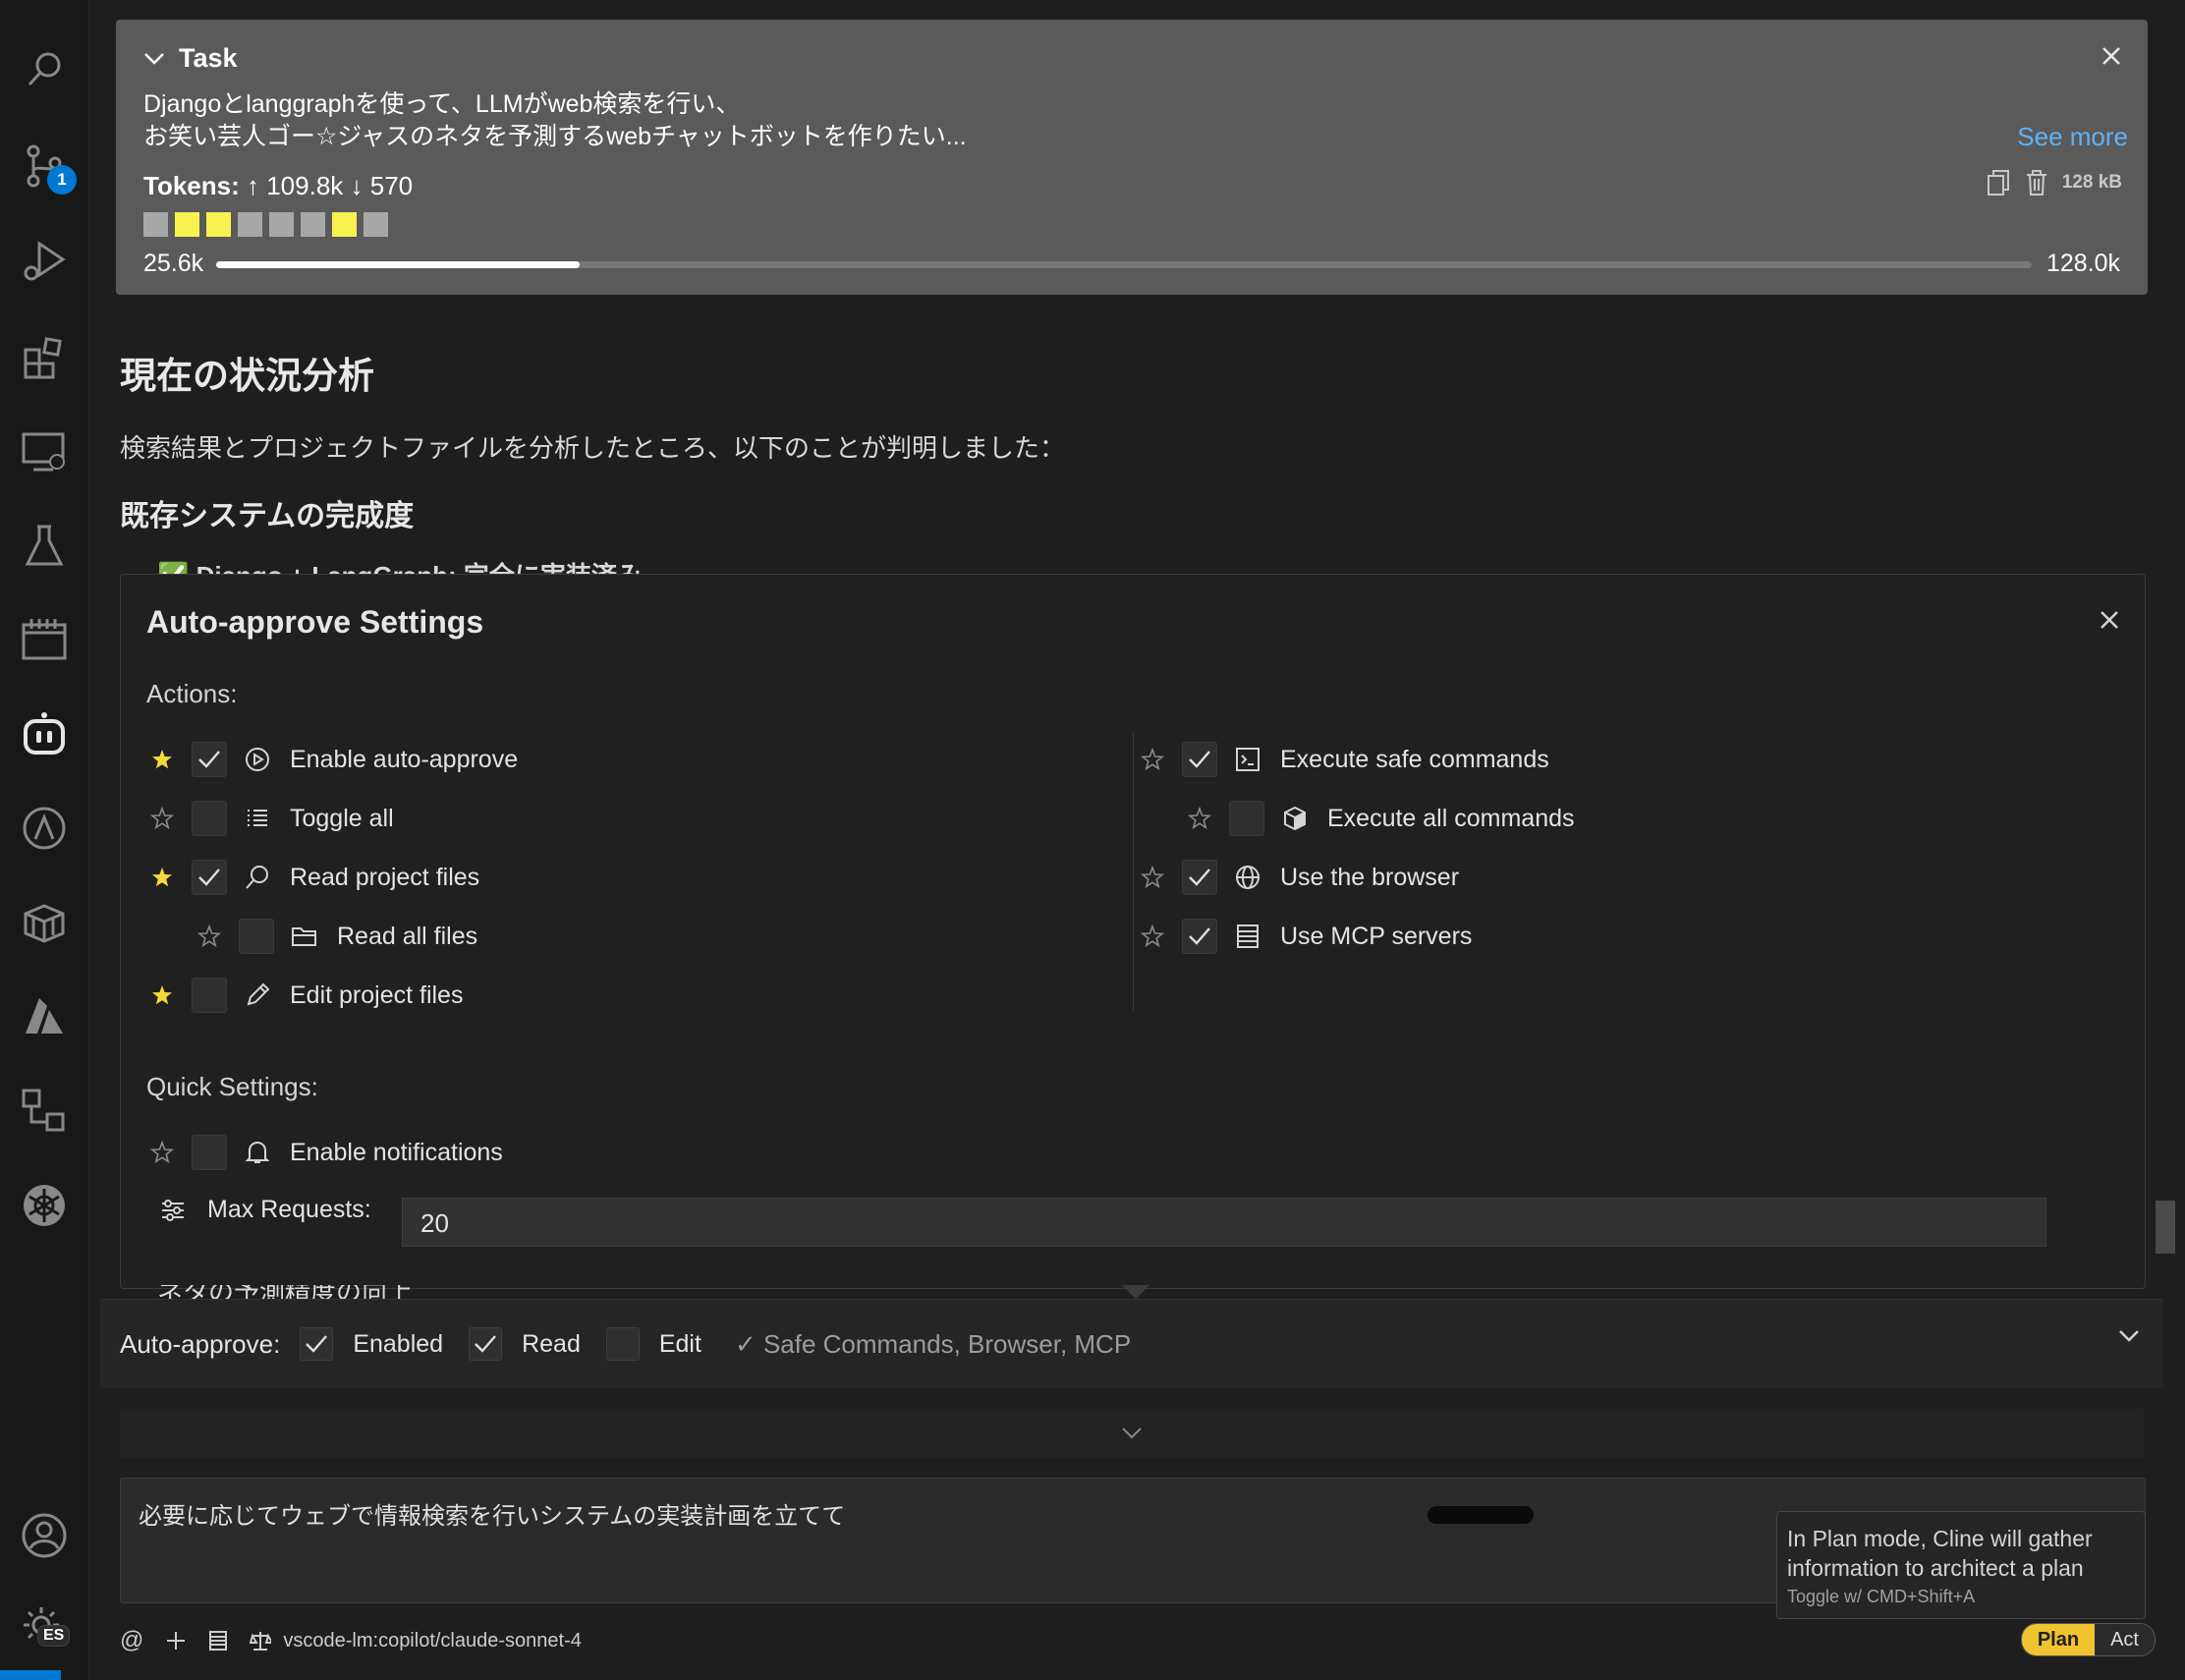  I want to click on auto-approve-read: Read, so click(525, 1344).